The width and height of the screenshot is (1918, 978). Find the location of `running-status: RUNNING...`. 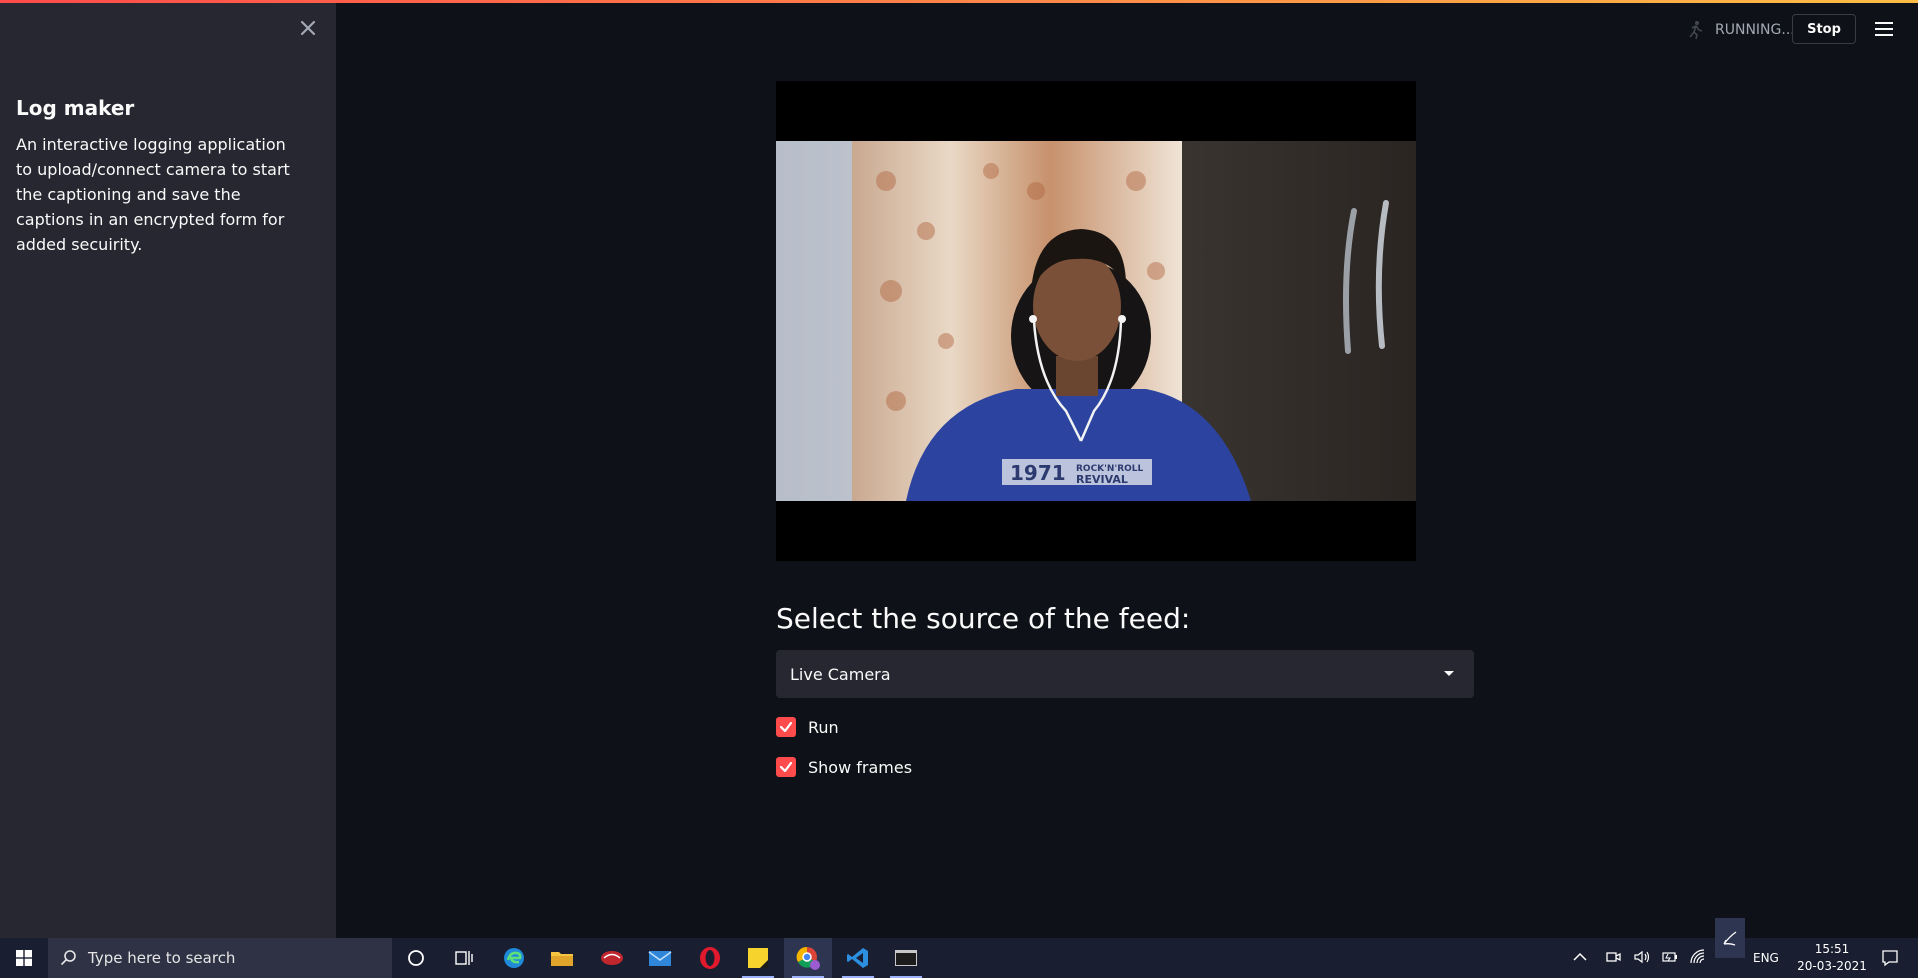

running-status: RUNNING... is located at coordinates (1740, 30).